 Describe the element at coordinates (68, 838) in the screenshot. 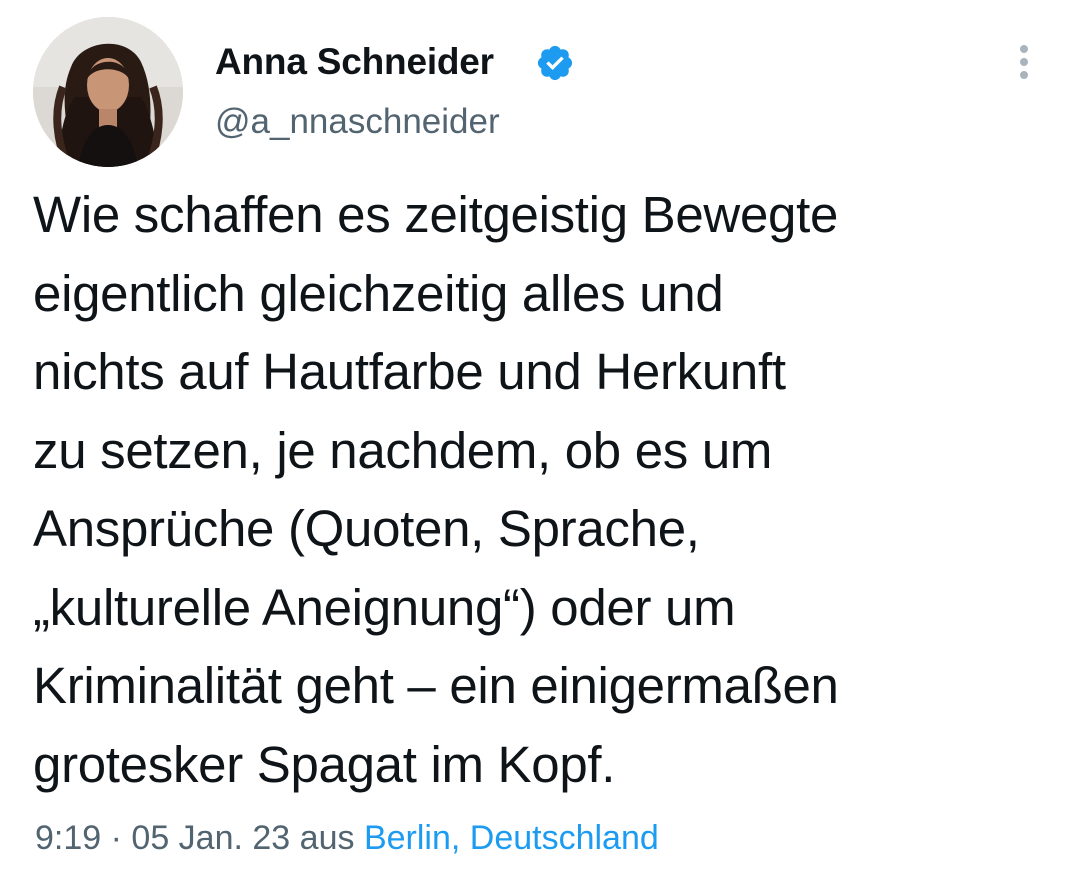

I see `tweet-time: 9:19` at that location.